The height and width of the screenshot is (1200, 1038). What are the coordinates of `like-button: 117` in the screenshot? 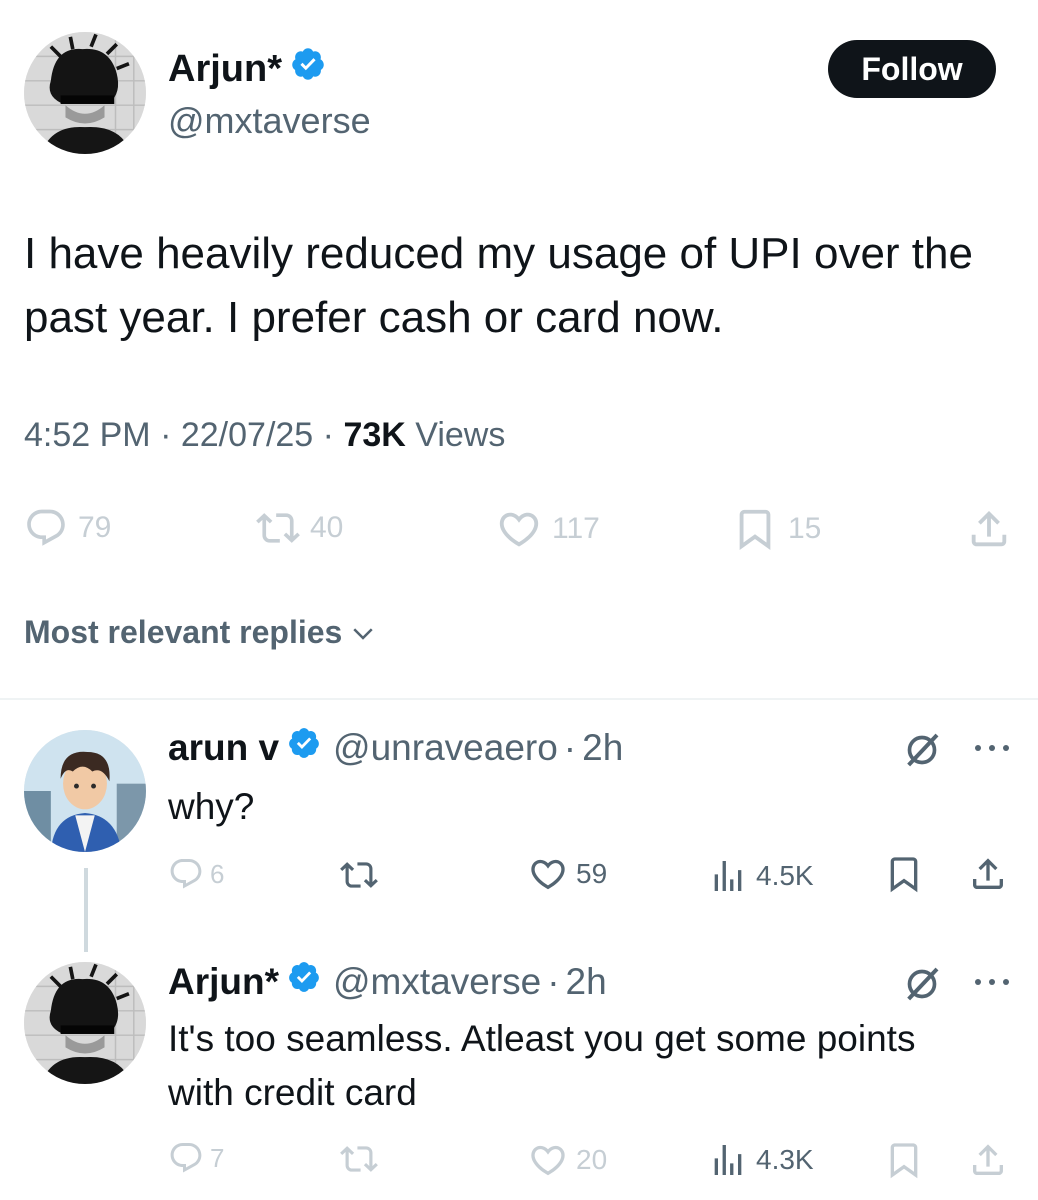 It's located at (548, 529).